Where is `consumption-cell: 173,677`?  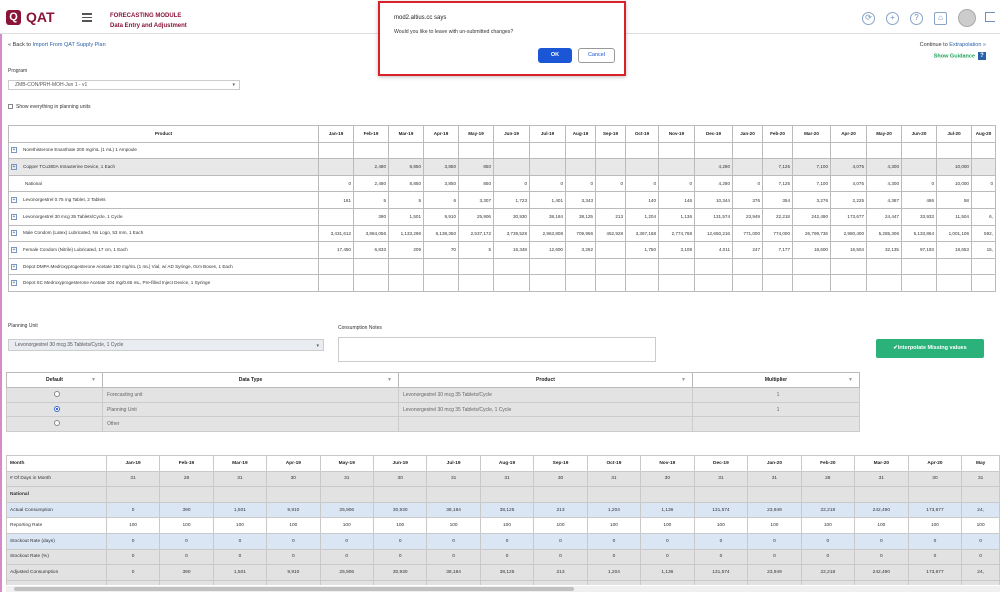 consumption-cell: 173,677 is located at coordinates (935, 510).